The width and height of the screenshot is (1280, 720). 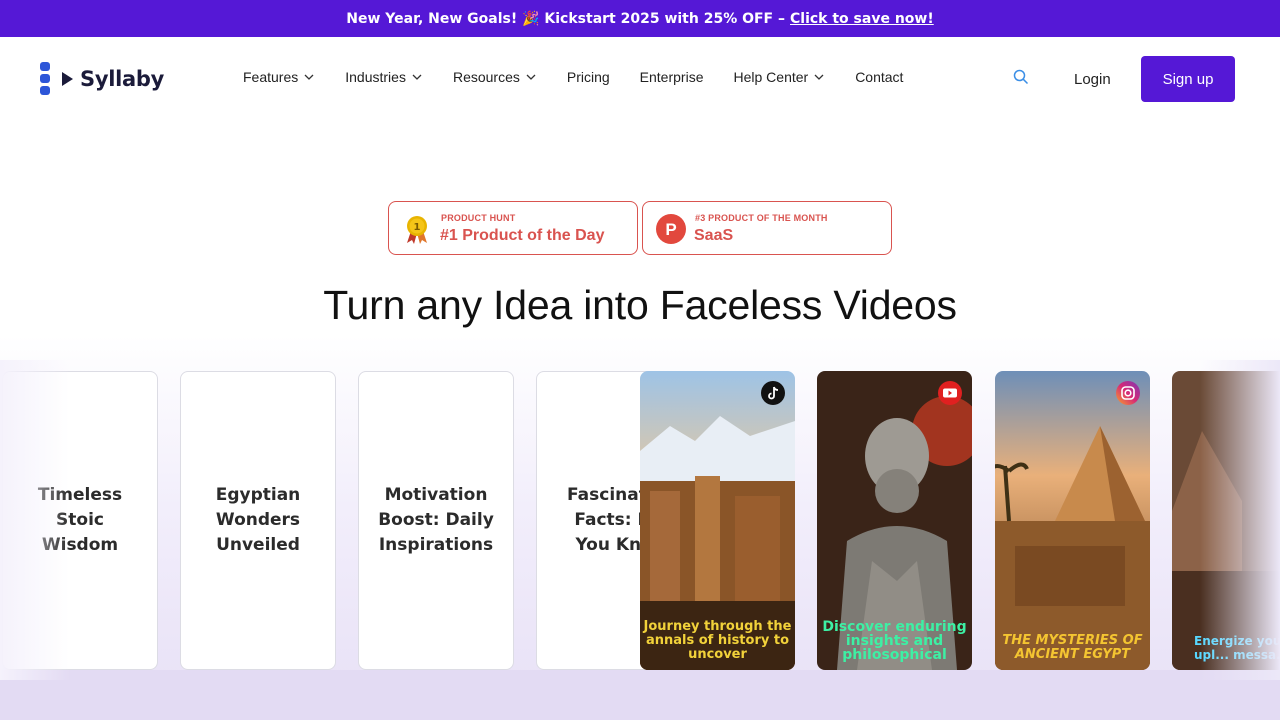 What do you see at coordinates (1128, 393) in the screenshot?
I see `instagram-icon` at bounding box center [1128, 393].